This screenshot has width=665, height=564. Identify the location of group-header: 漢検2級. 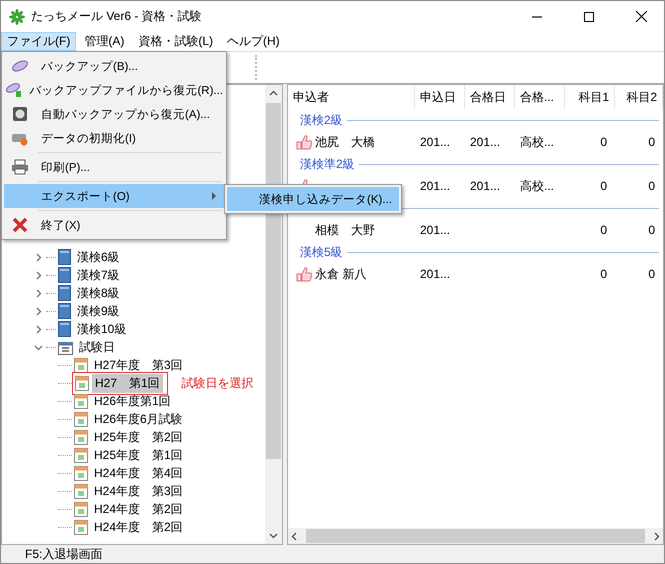
(321, 120).